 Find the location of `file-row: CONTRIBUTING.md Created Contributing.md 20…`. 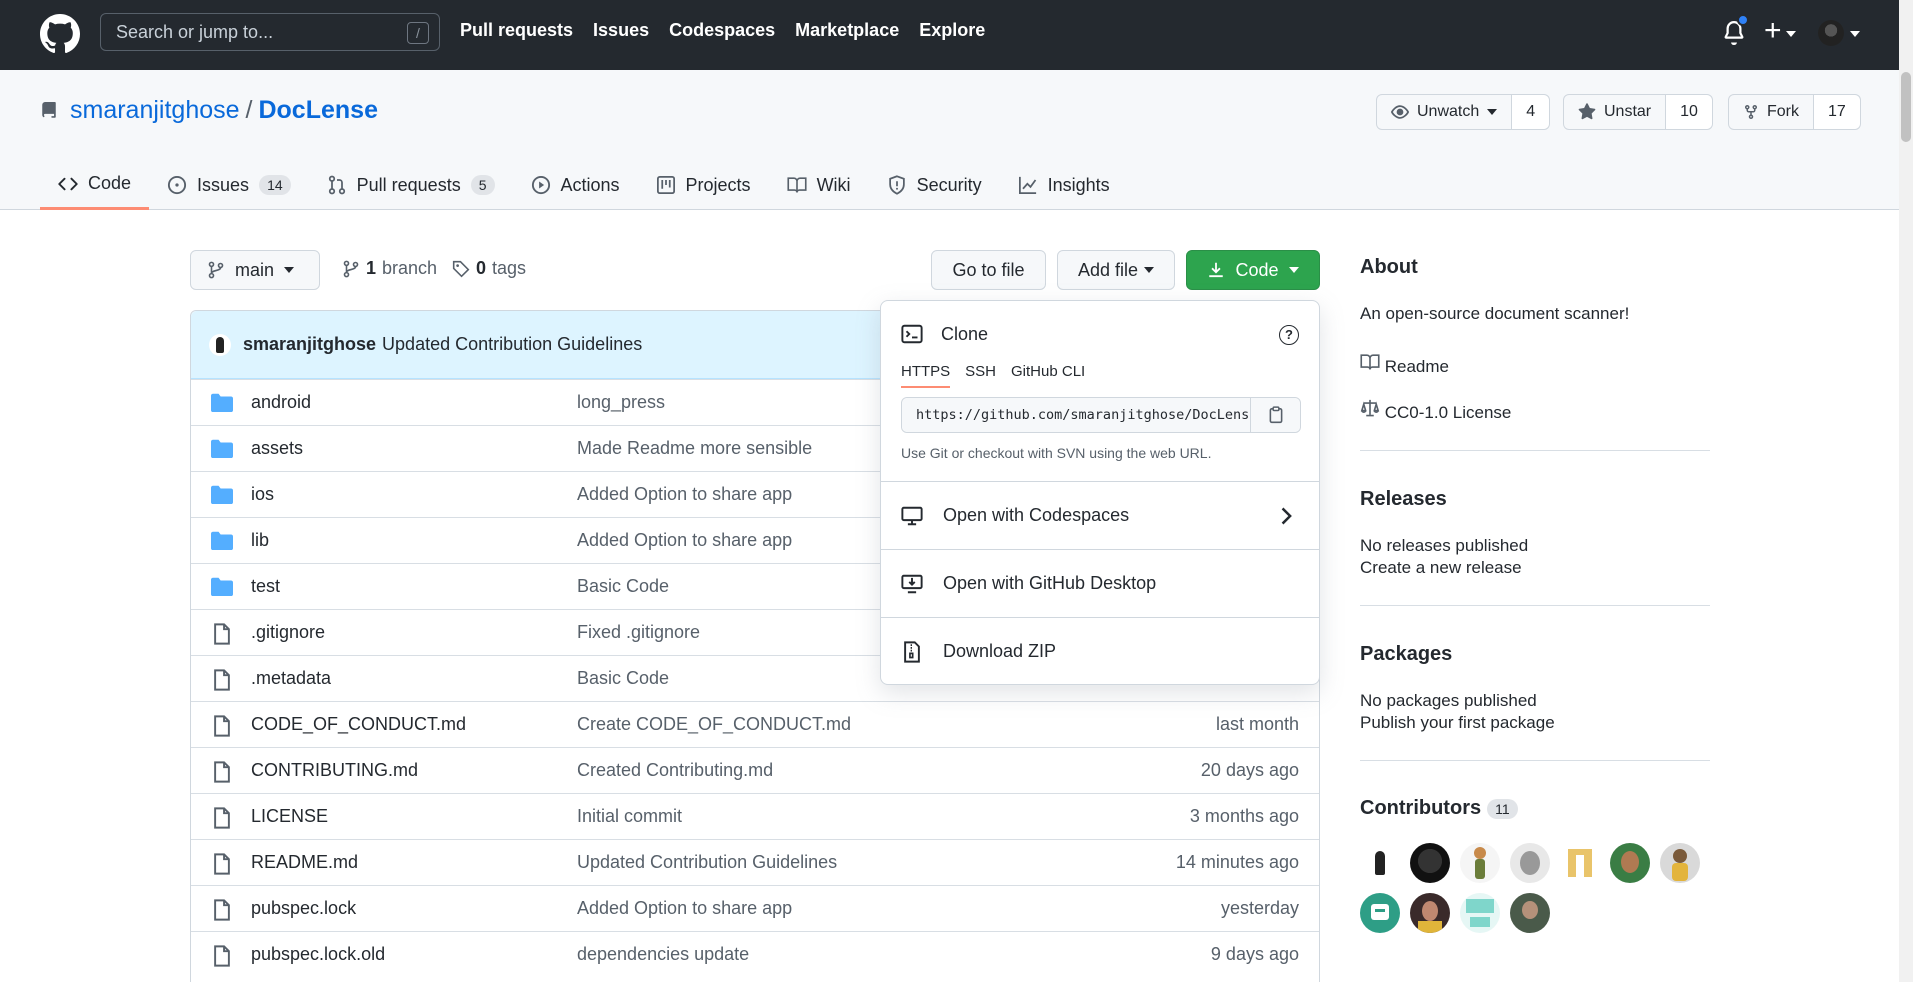

file-row: CONTRIBUTING.md Created Contributing.md 20… is located at coordinates (755, 770).